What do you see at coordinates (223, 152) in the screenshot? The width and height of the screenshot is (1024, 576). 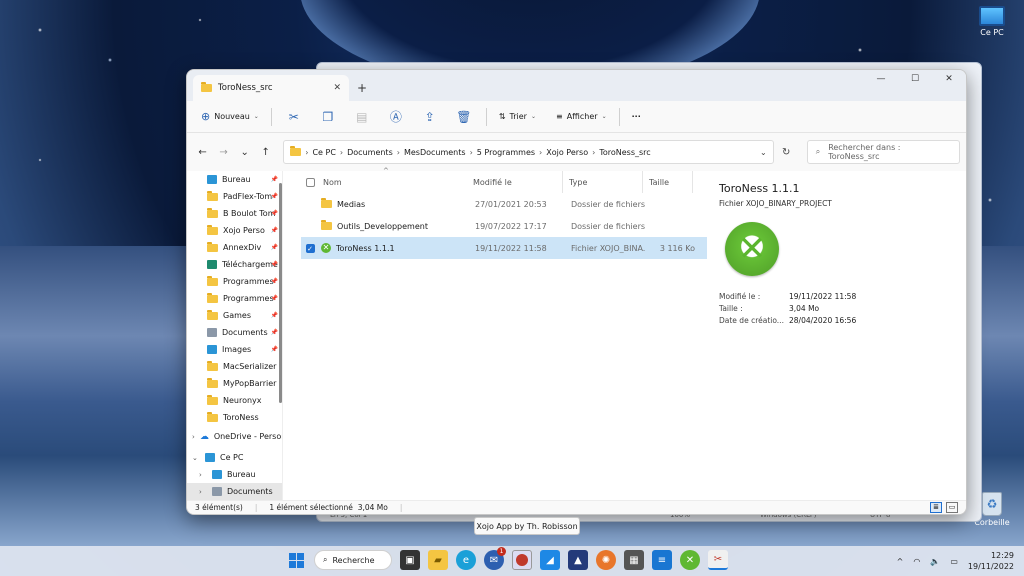 I see `forward-button: →` at bounding box center [223, 152].